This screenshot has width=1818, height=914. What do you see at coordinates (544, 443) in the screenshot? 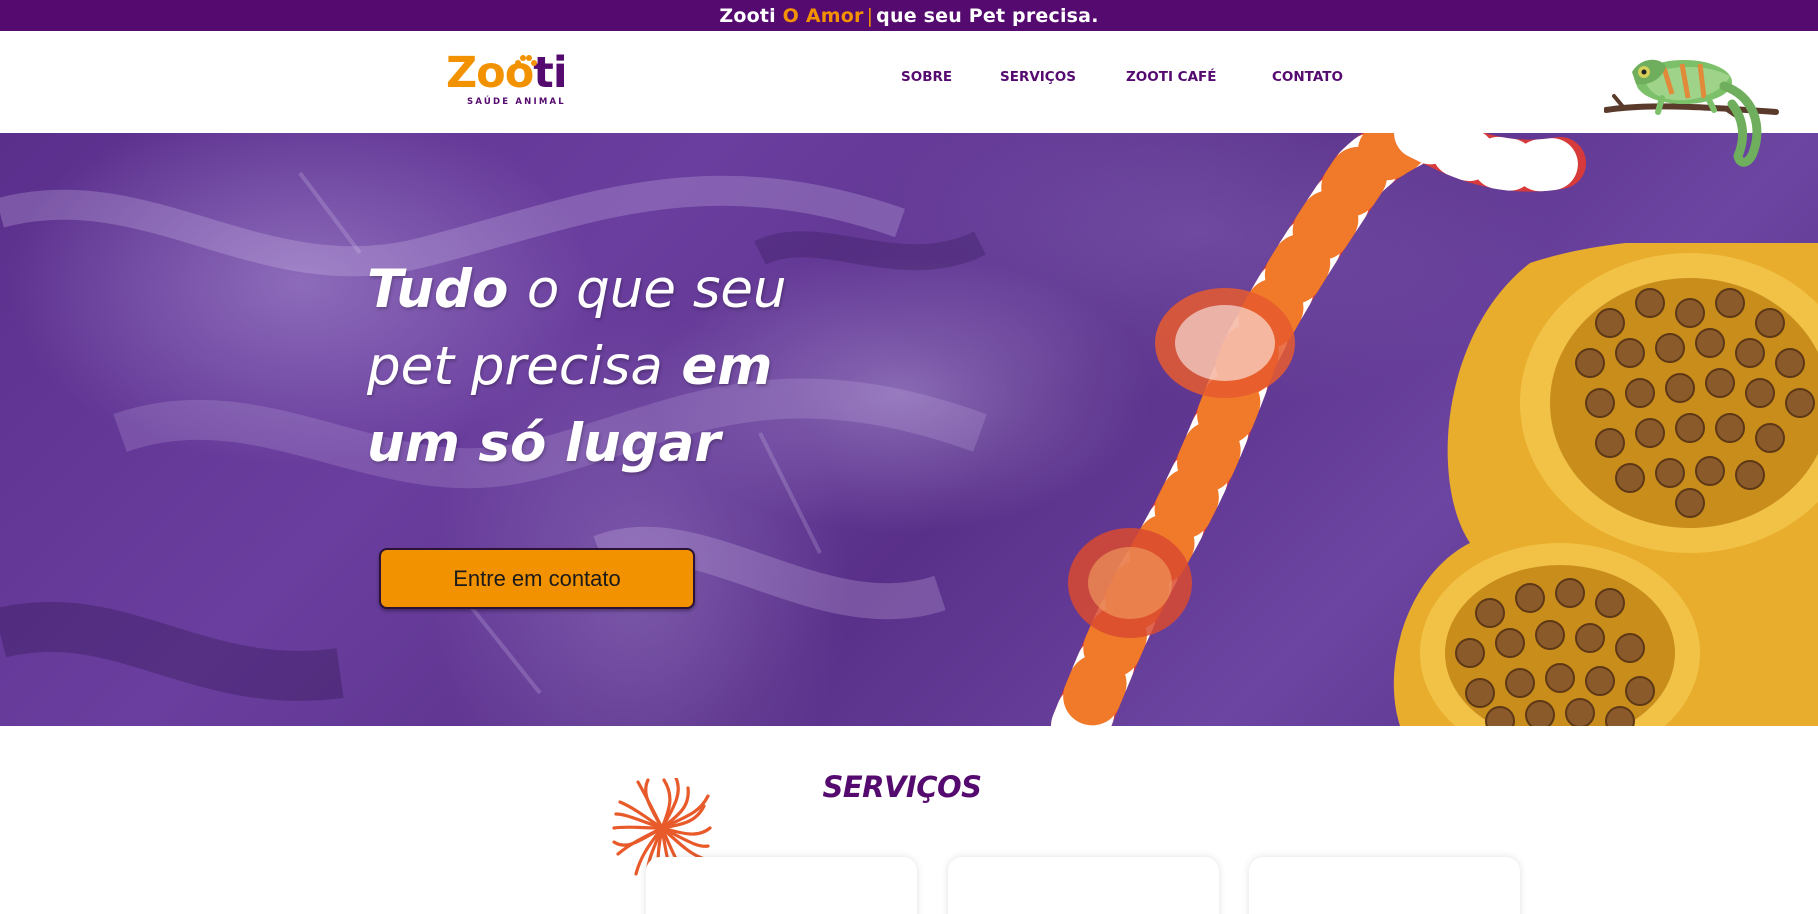
I see `hero-title-line3-bold: um só lugar` at bounding box center [544, 443].